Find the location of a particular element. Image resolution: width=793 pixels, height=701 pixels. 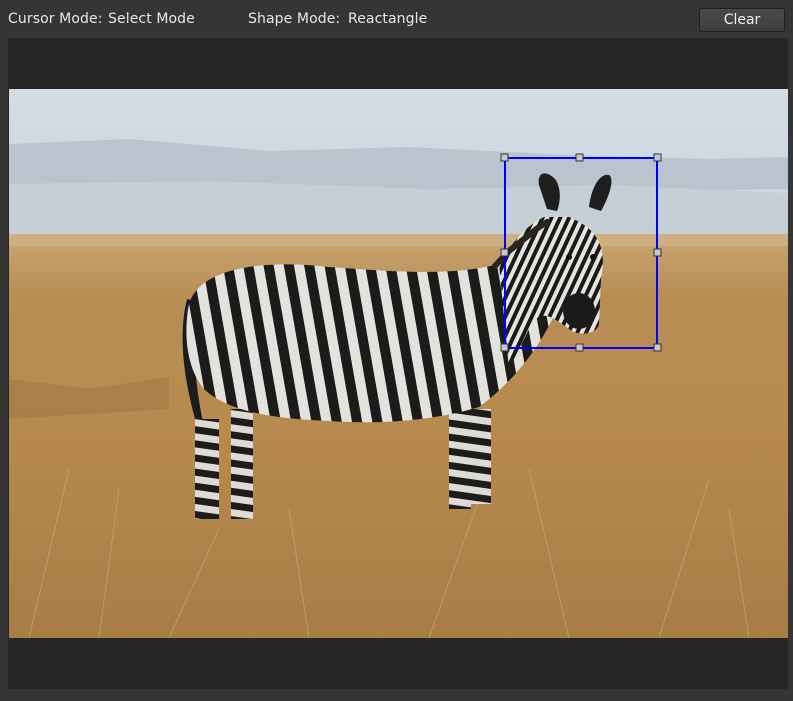

cursor-mode-label: Cursor Mode: is located at coordinates (55, 19).